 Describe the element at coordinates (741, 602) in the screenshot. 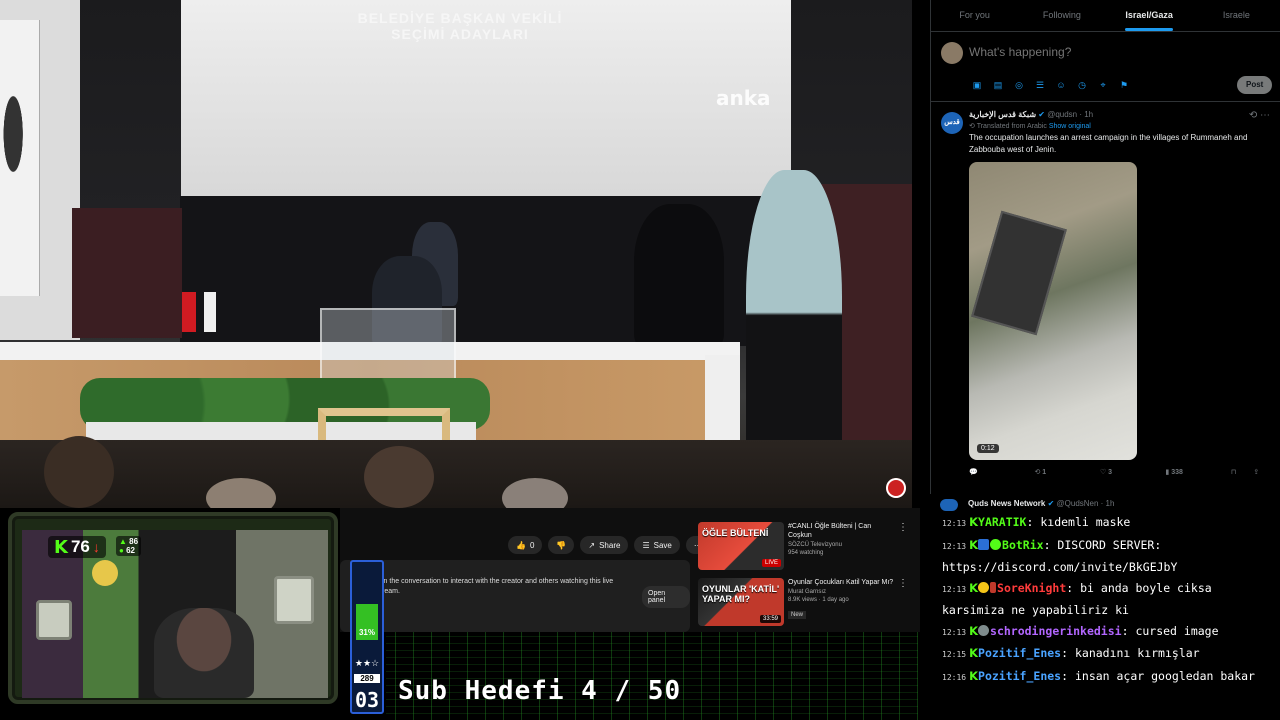

I see `video-thumbnail: OYUNLAR 'KATİL' YAPAR MI? 33:59` at that location.